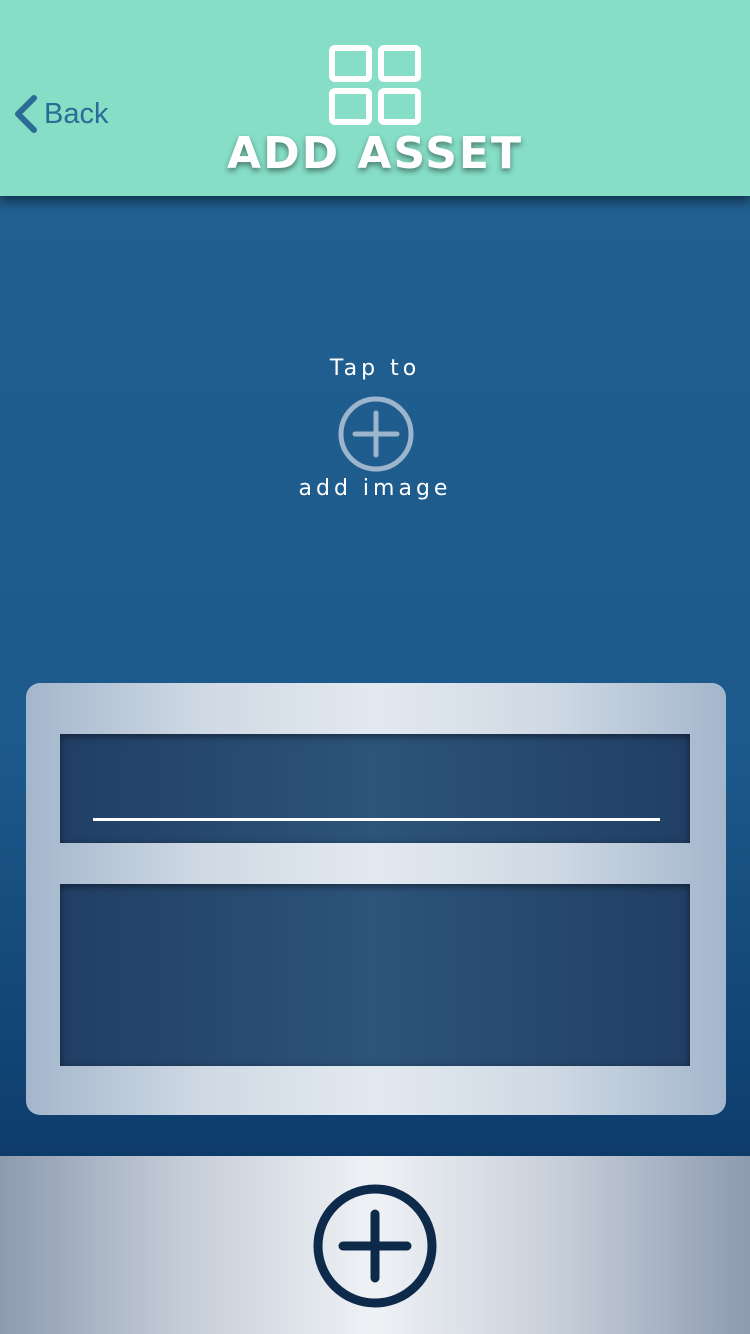  I want to click on page-title: ADD ASSET, so click(375, 153).